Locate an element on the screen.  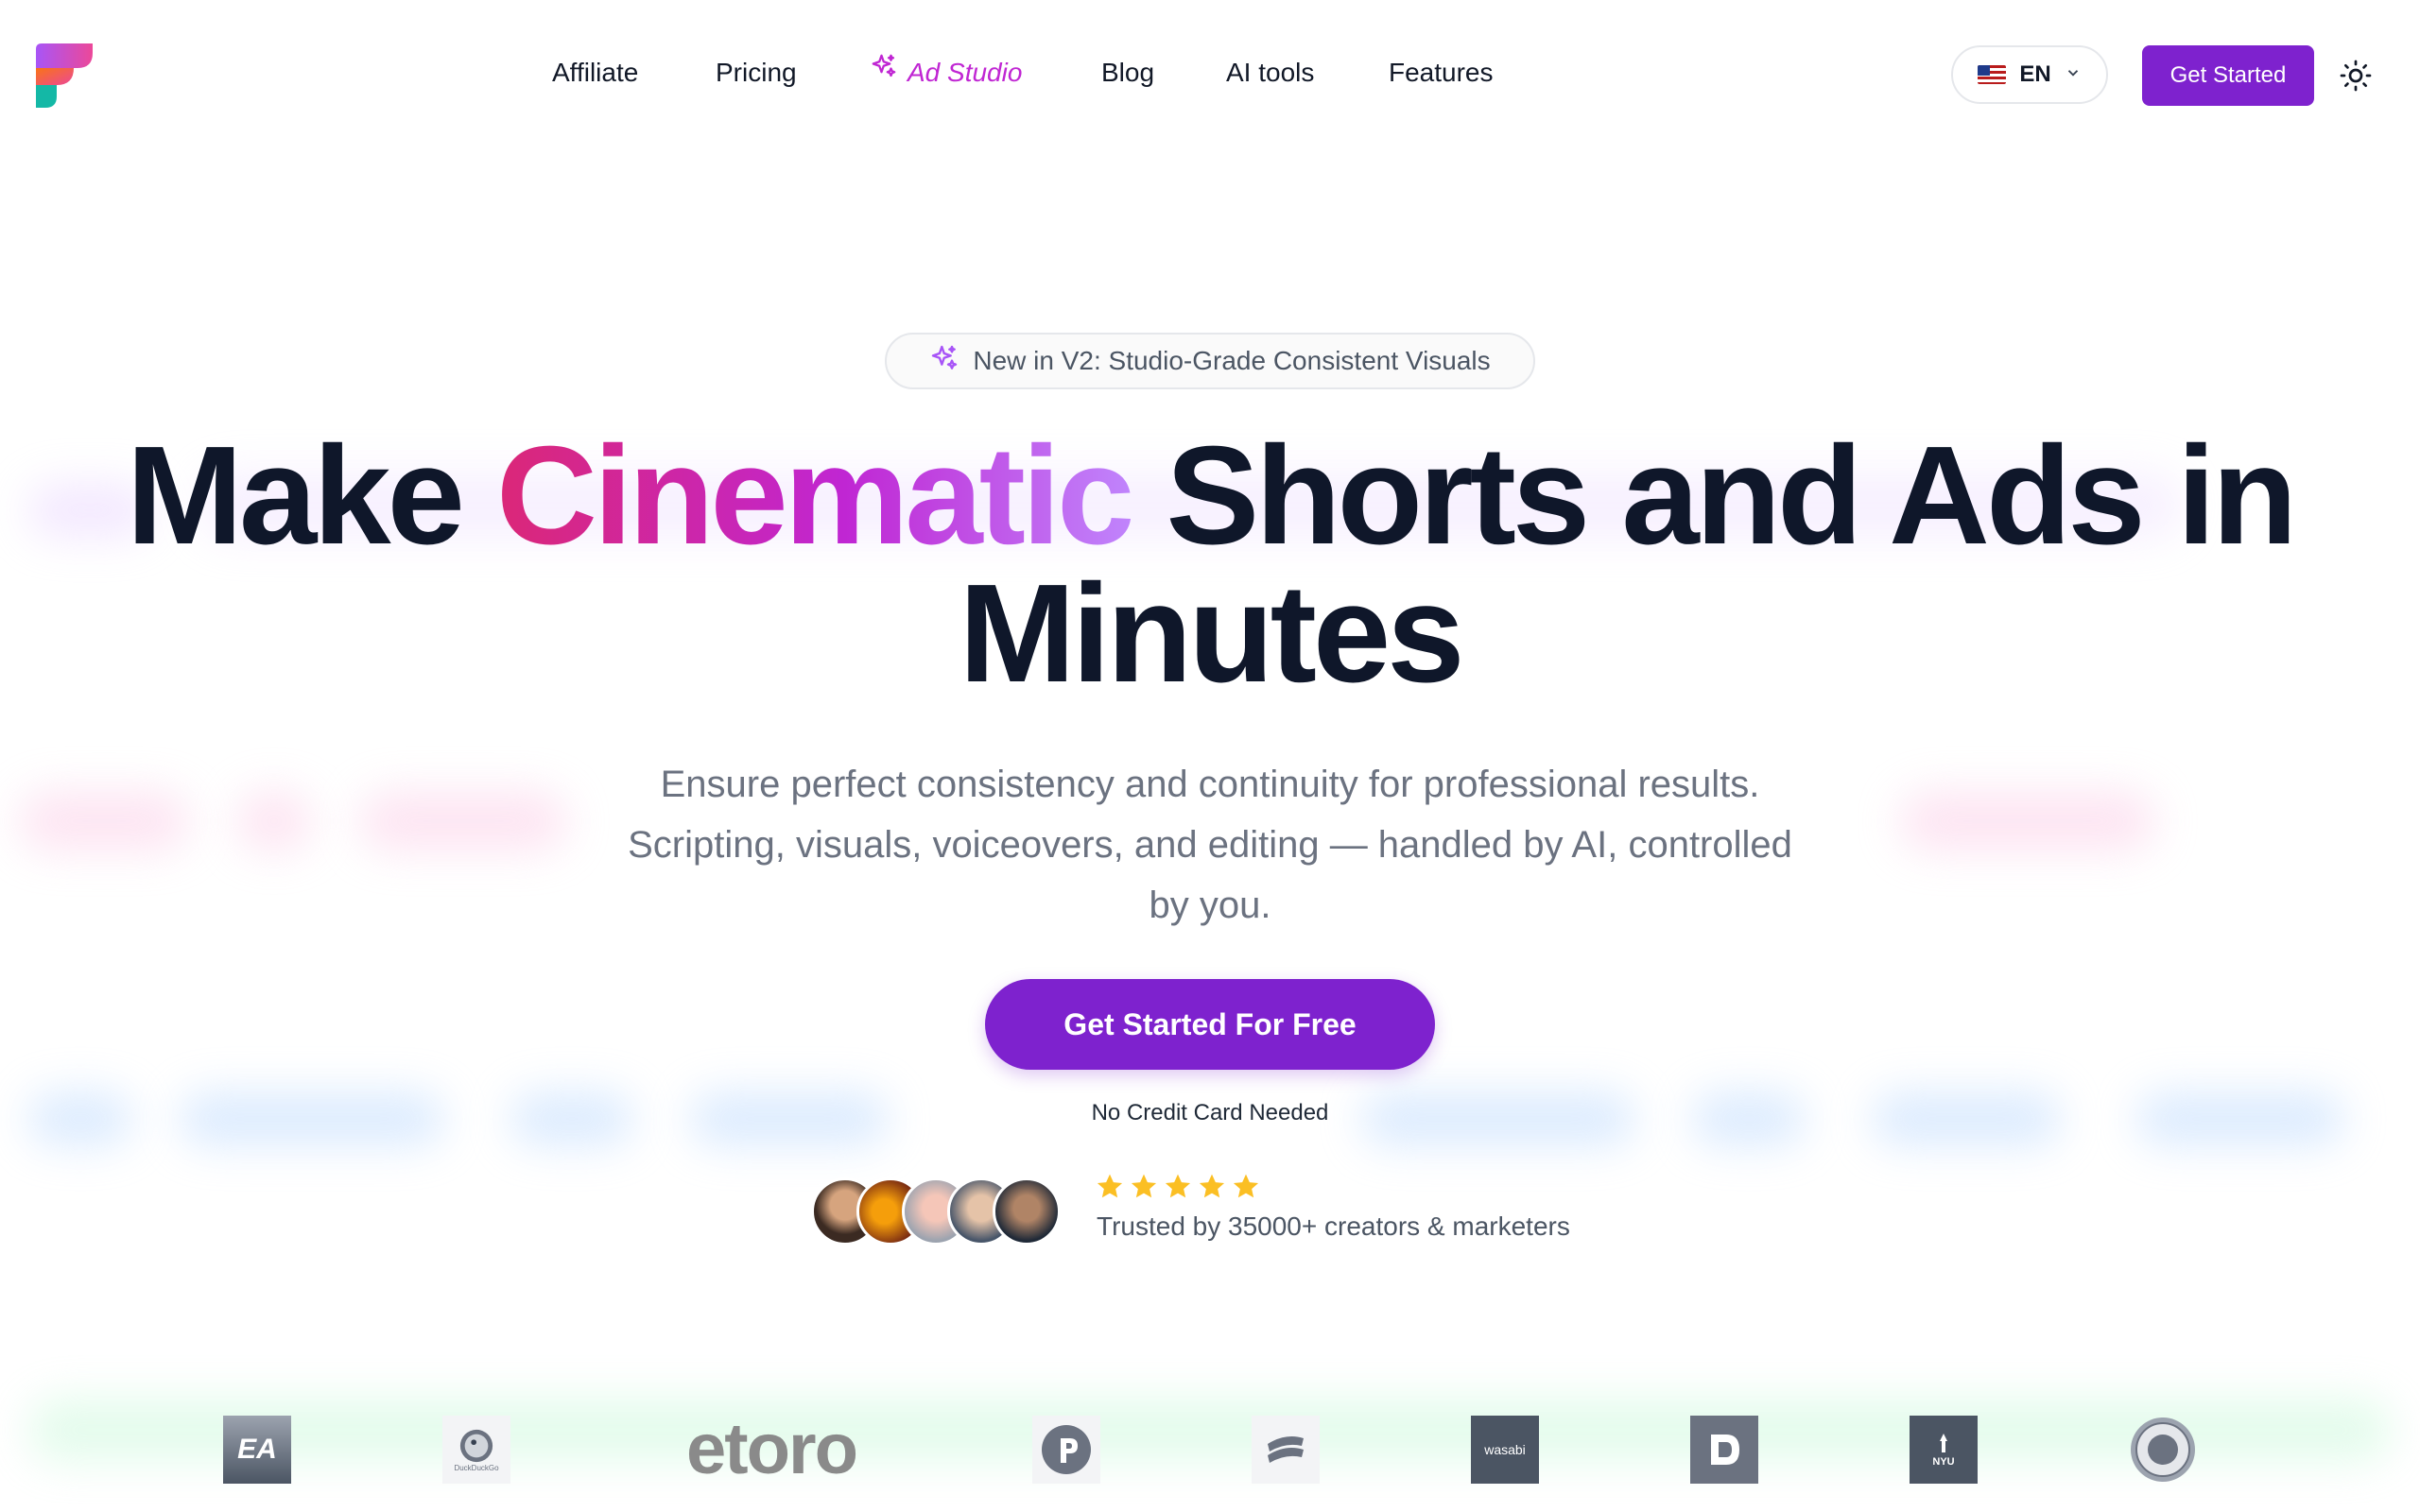
nav-pricing: Pricing is located at coordinates (756, 72).